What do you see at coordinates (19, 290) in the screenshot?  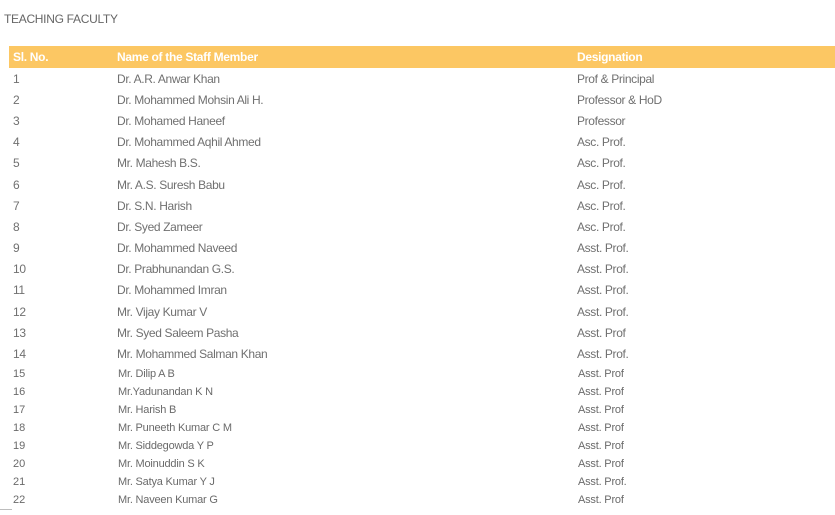 I see `row-sl-no: 11` at bounding box center [19, 290].